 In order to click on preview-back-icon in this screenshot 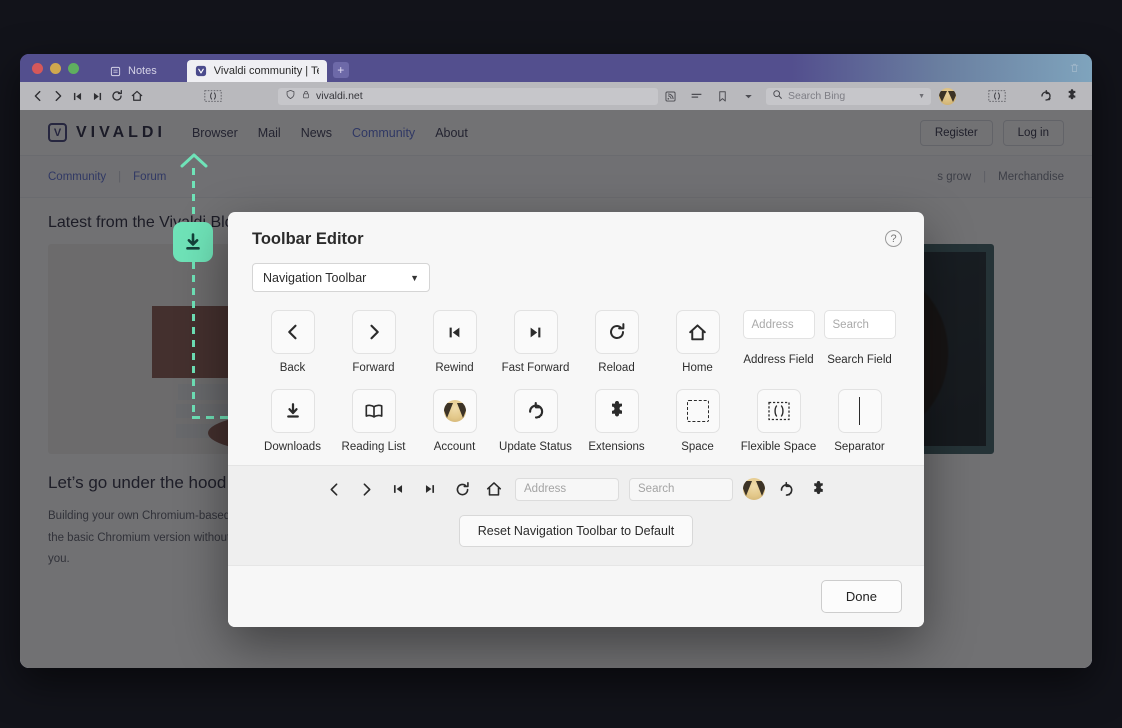, I will do `click(334, 489)`.